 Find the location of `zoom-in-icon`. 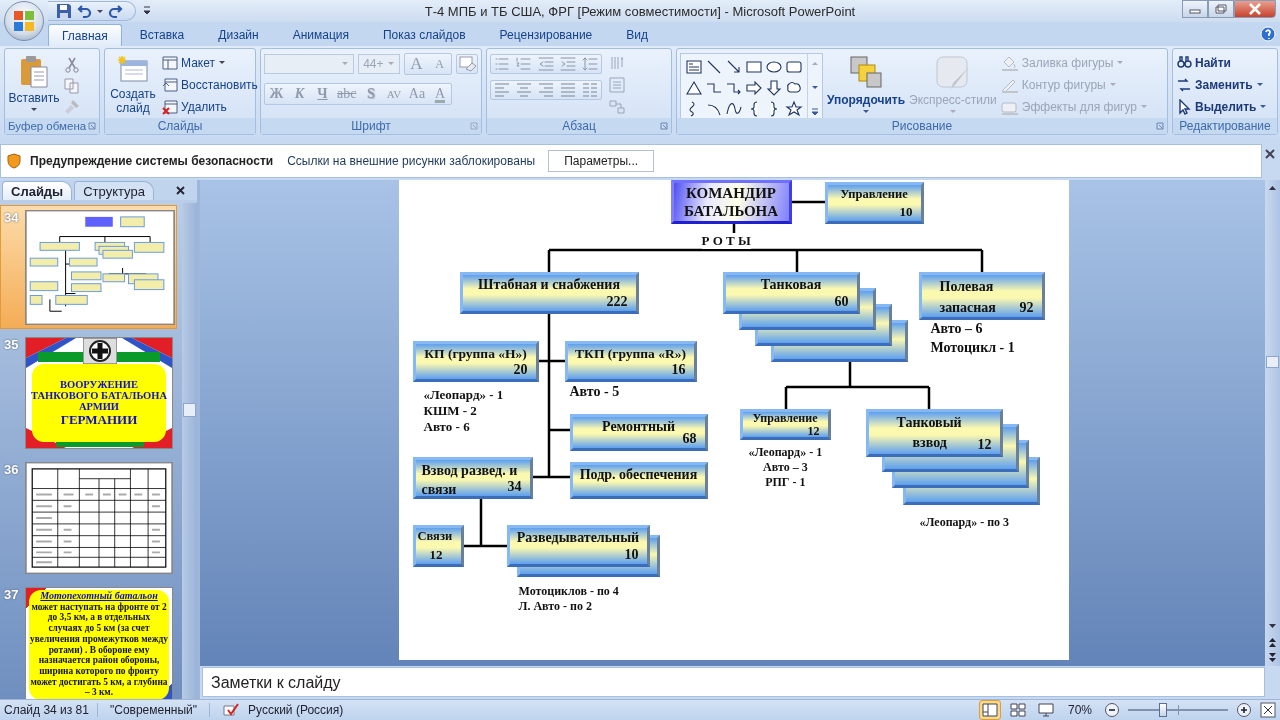

zoom-in-icon is located at coordinates (1244, 710).